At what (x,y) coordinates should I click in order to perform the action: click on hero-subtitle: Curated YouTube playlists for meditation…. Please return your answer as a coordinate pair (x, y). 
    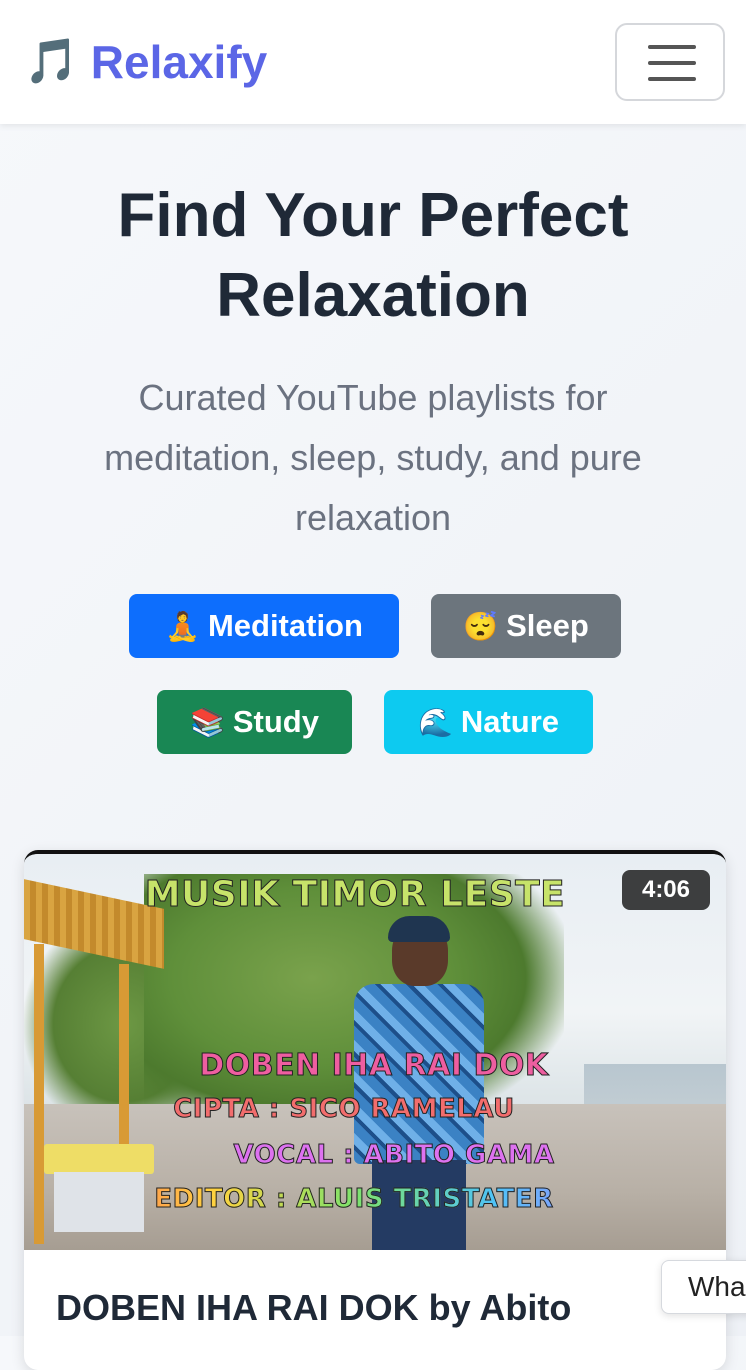
    Looking at the image, I should click on (373, 457).